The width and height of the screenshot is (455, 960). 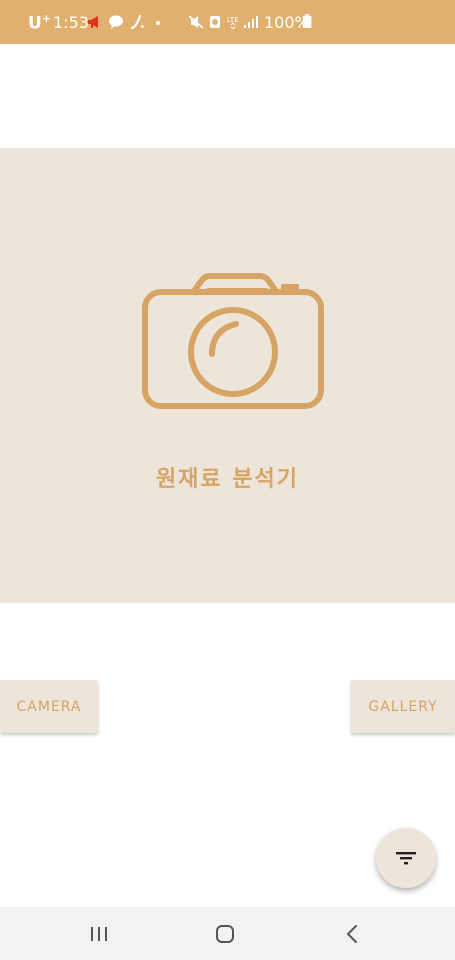 I want to click on chat-bubble-icon, so click(x=116, y=22).